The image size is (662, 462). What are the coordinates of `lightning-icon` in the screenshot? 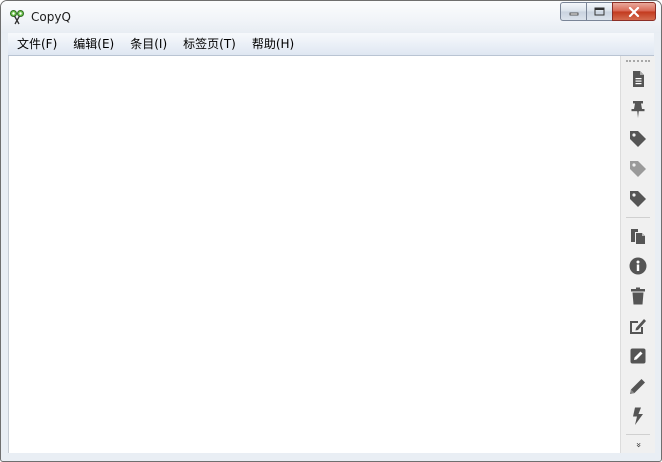 It's located at (638, 416).